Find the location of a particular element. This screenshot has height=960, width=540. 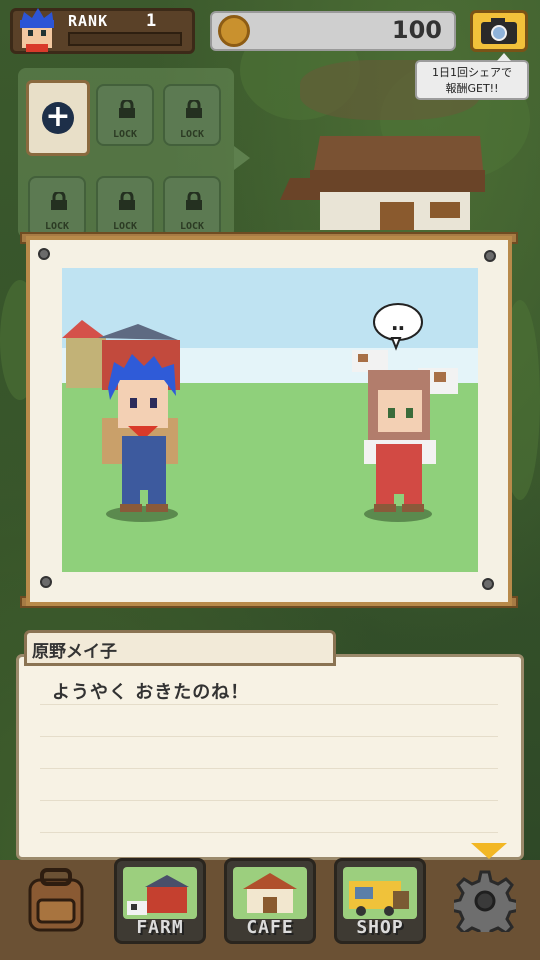

rank-label: RANK is located at coordinates (88, 21).